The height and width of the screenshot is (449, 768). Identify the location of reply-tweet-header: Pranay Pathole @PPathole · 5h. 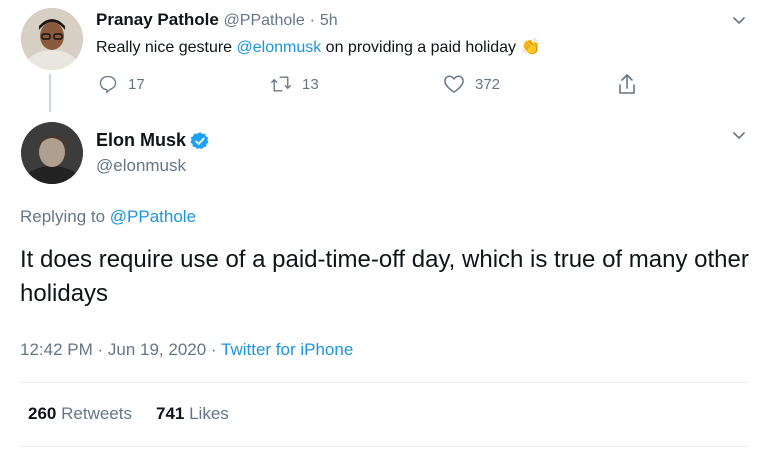
(217, 20).